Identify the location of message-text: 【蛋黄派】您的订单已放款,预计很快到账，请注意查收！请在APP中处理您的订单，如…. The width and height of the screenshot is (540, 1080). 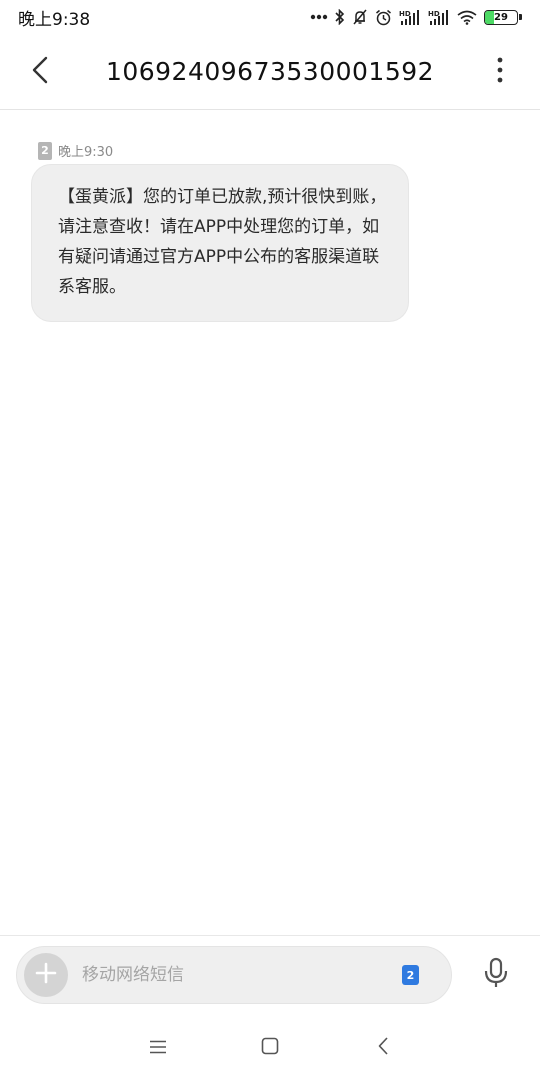
(222, 242).